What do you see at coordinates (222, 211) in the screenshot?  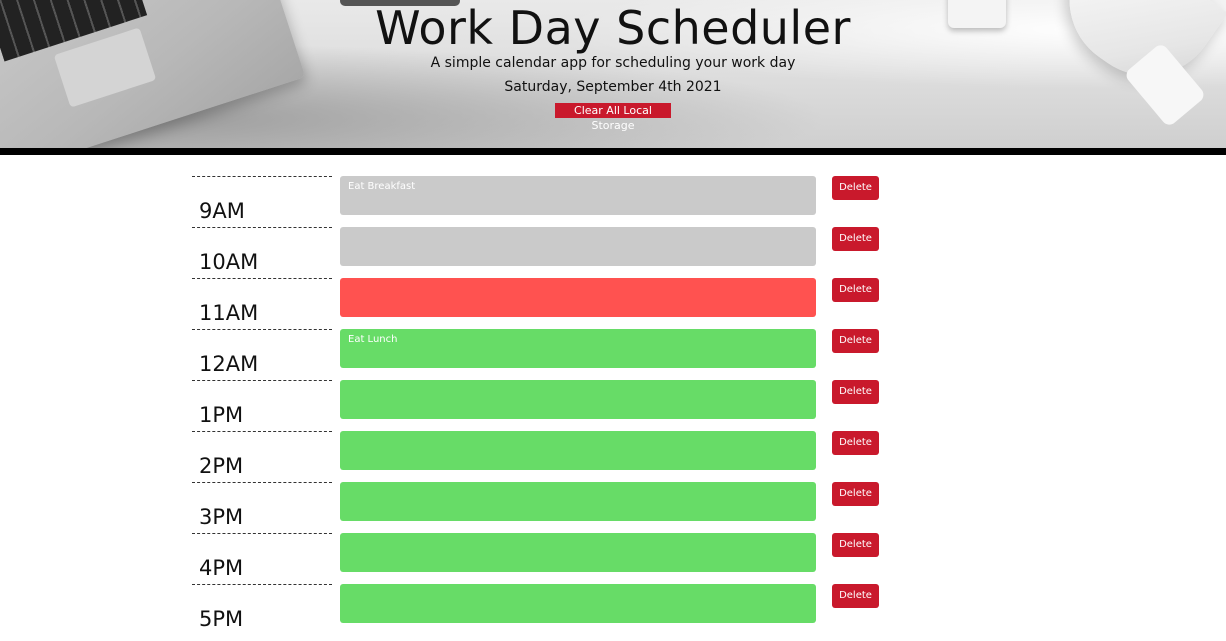 I see `hour-text: 9AM` at bounding box center [222, 211].